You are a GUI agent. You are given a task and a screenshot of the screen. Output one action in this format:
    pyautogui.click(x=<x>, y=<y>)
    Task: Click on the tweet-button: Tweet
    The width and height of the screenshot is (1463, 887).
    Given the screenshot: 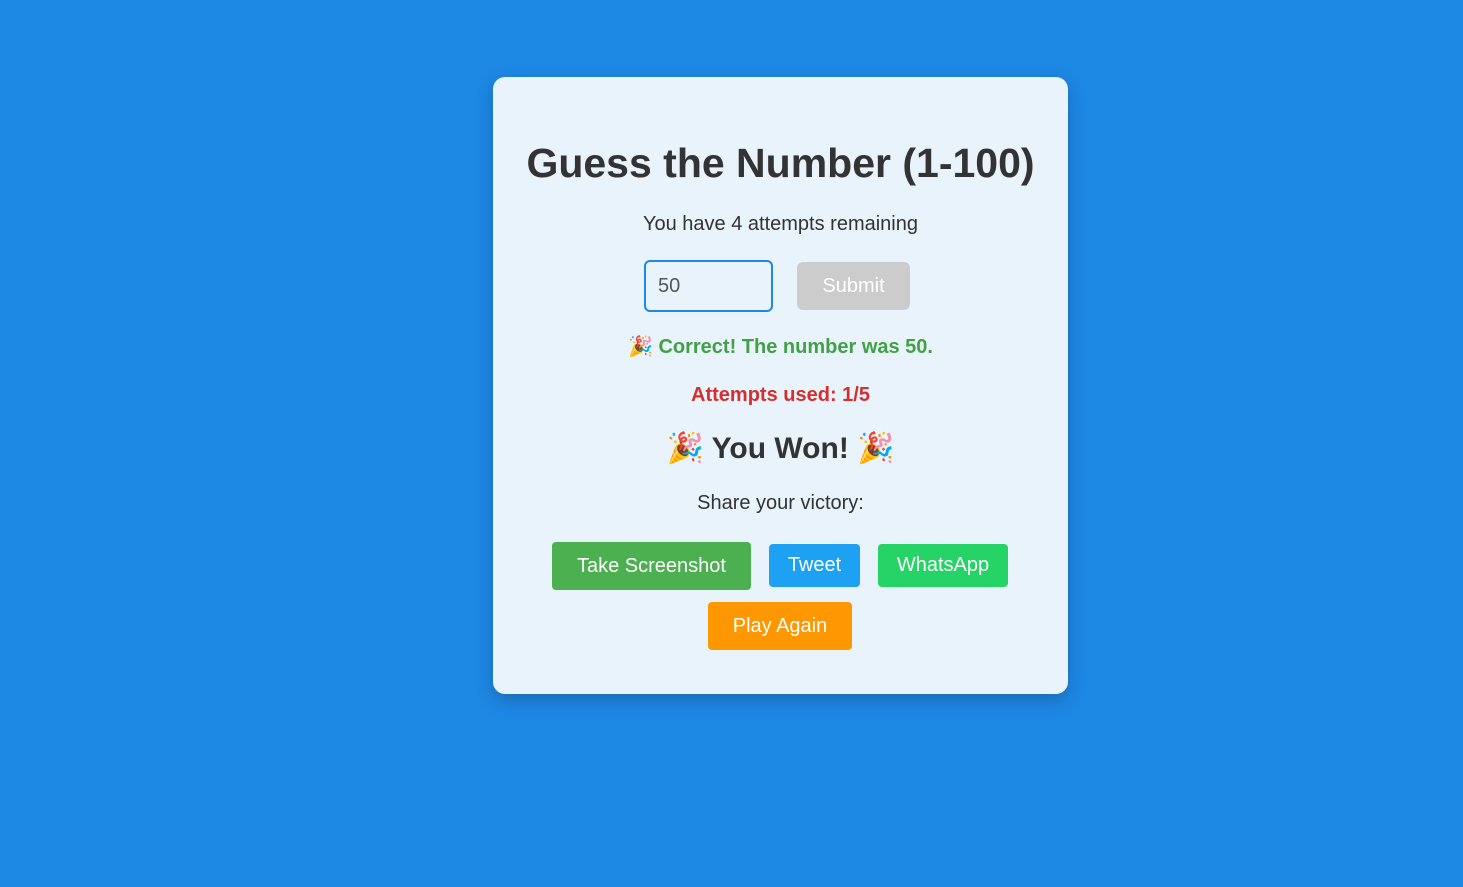 What is the action you would take?
    pyautogui.click(x=814, y=565)
    